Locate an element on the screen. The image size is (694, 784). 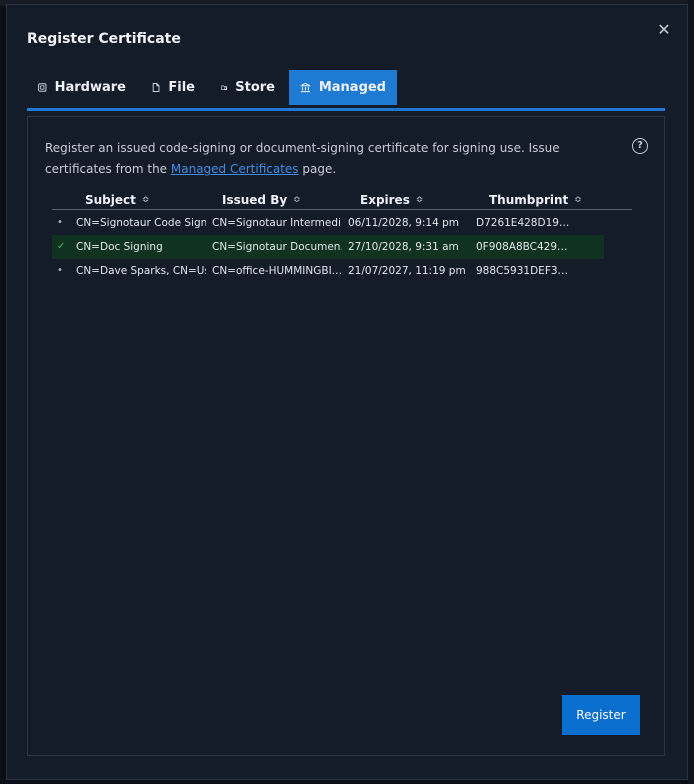
managed-icon is located at coordinates (305, 87).